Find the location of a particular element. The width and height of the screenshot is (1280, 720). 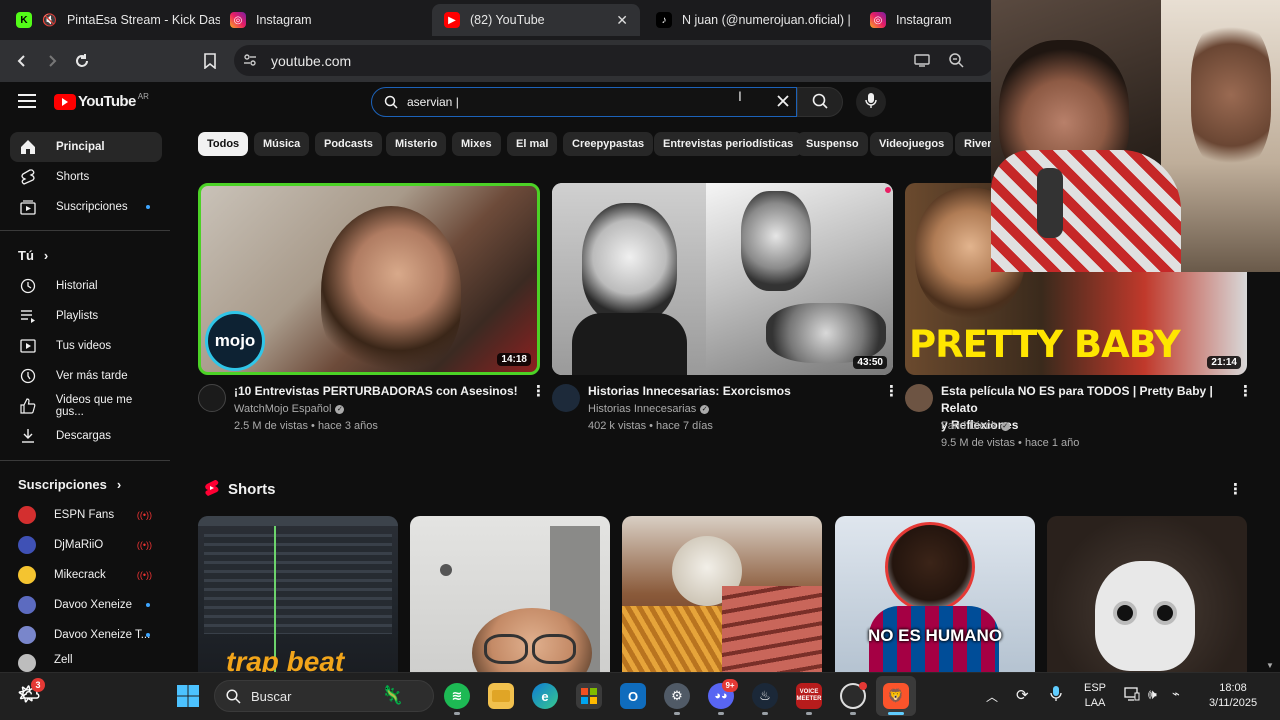

notifications-icon: ⌁ is located at coordinates (1176, 694).